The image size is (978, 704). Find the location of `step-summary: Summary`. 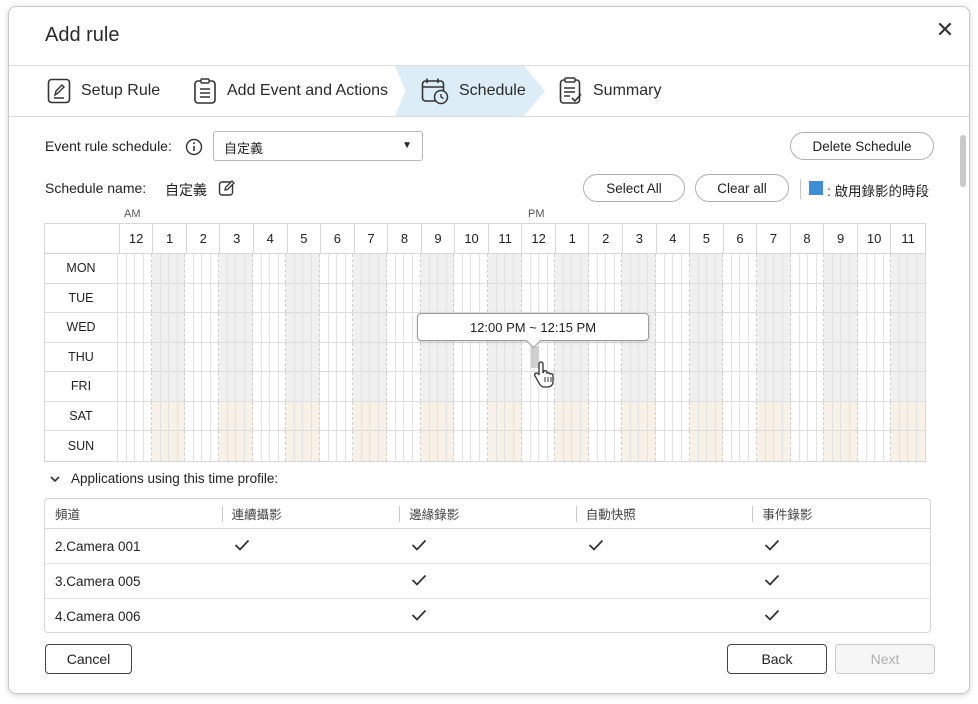

step-summary: Summary is located at coordinates (610, 91).